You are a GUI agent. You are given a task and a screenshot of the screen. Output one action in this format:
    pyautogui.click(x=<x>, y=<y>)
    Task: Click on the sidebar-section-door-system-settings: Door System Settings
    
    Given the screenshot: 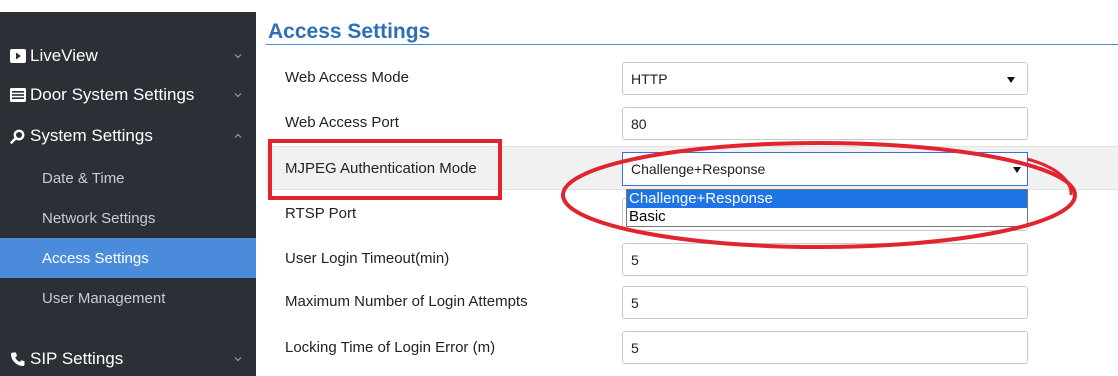 What is the action you would take?
    pyautogui.click(x=128, y=95)
    